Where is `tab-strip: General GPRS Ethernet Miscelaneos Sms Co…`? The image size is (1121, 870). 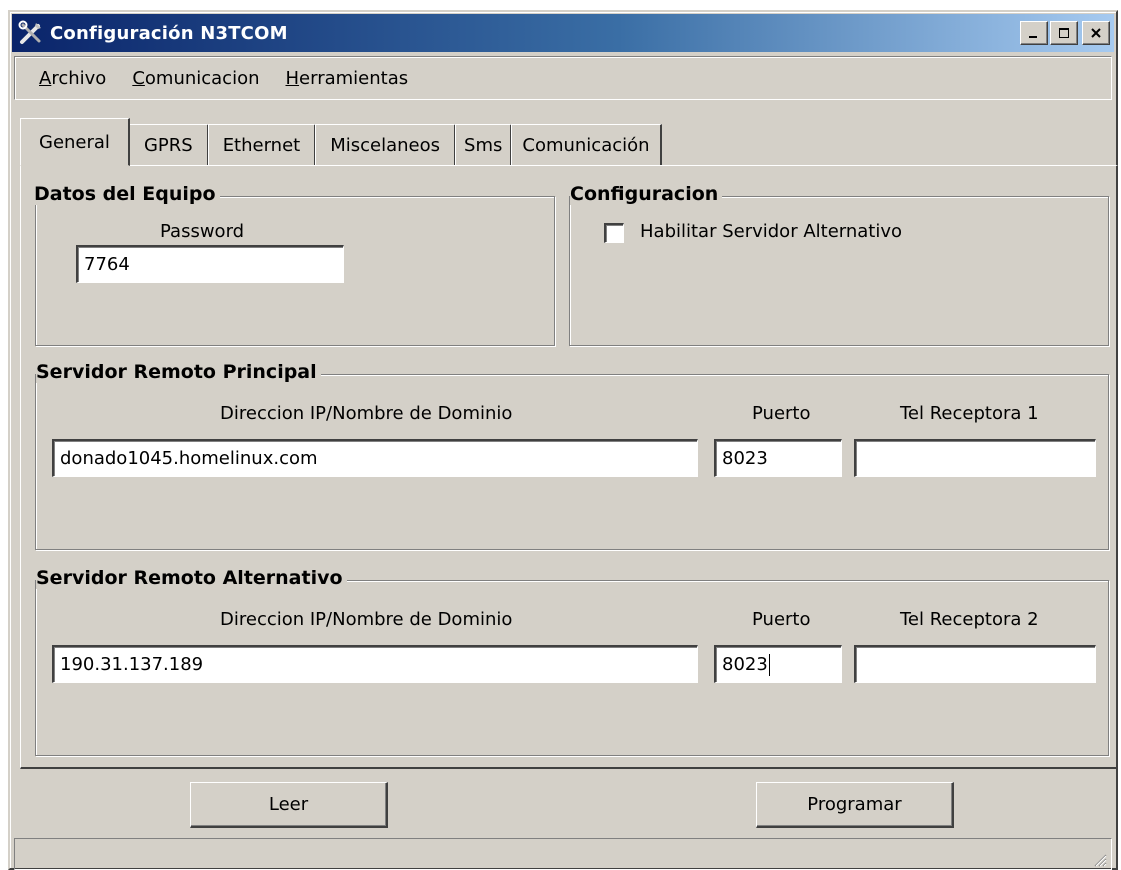 tab-strip: General GPRS Ethernet Miscelaneos Sms Co… is located at coordinates (341, 142).